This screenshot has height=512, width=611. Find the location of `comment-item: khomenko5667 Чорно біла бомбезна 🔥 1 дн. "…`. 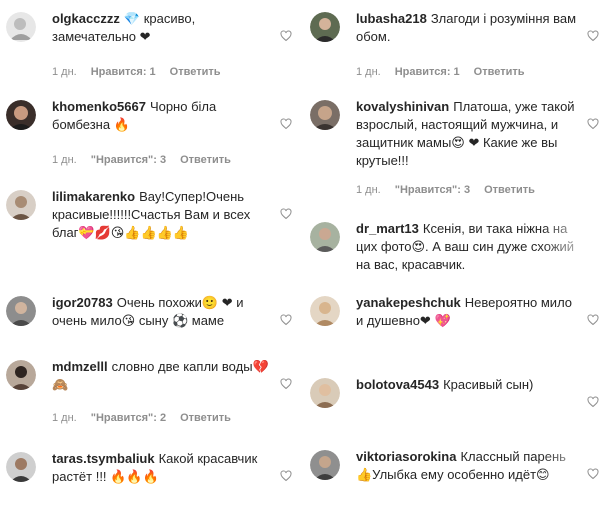

comment-item: khomenko5667 Чорно біла бомбезна 🔥 1 дн. "… is located at coordinates (152, 136).